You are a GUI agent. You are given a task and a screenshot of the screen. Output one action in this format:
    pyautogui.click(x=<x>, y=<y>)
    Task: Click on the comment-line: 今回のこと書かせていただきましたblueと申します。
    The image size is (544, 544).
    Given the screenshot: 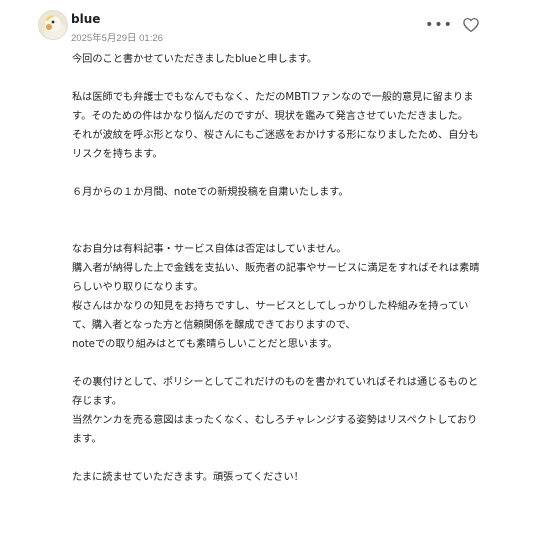 What is the action you would take?
    pyautogui.click(x=195, y=59)
    